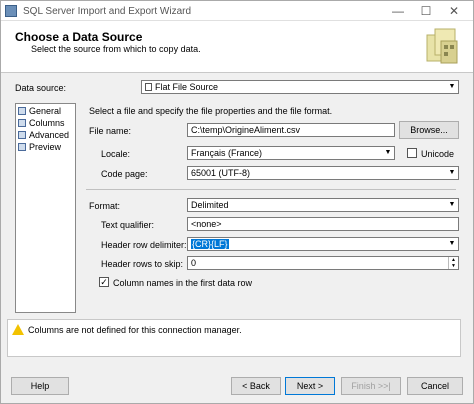 This screenshot has height=404, width=474. I want to click on header-row-delimiter-combo: {CR}{LF} ▼, so click(323, 244).